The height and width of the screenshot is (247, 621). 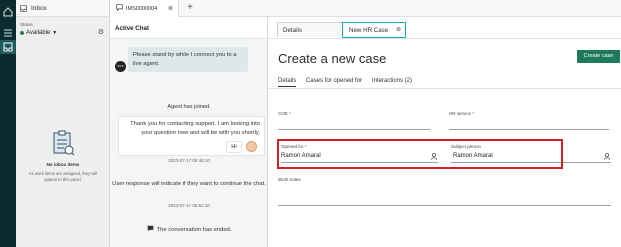 What do you see at coordinates (119, 8) in the screenshot?
I see `chat-bubble-icon` at bounding box center [119, 8].